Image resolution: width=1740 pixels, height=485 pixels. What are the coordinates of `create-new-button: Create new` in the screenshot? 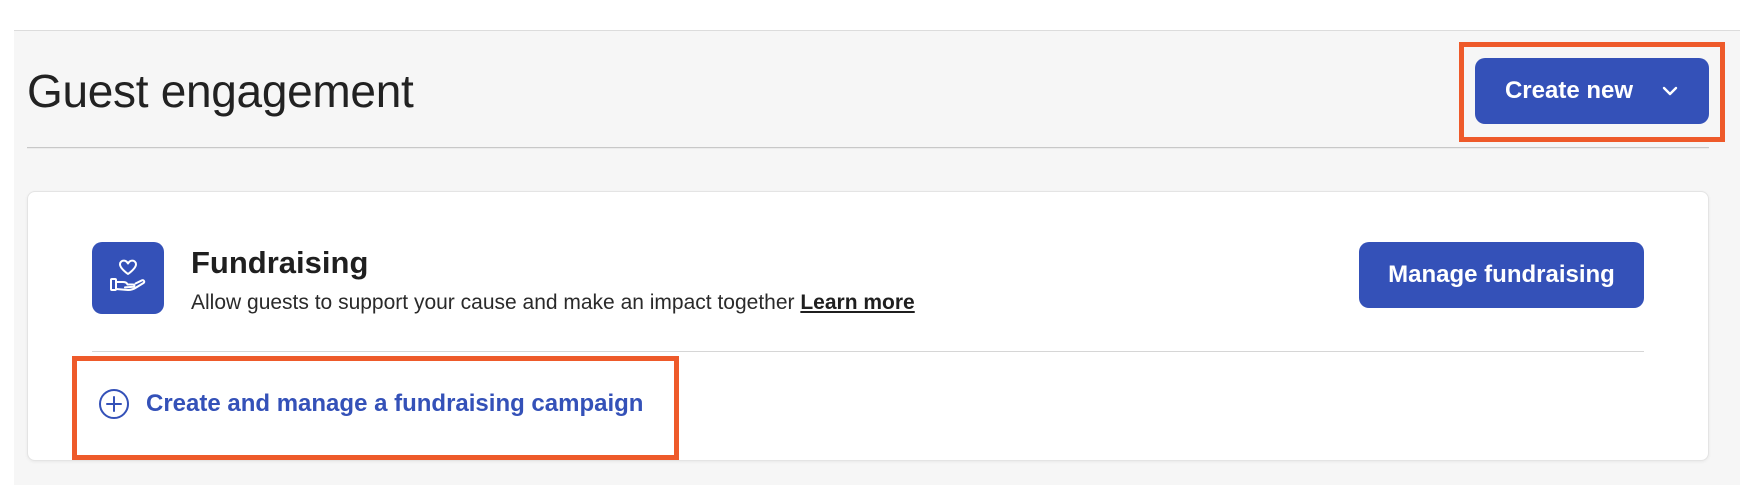 It's located at (1592, 91).